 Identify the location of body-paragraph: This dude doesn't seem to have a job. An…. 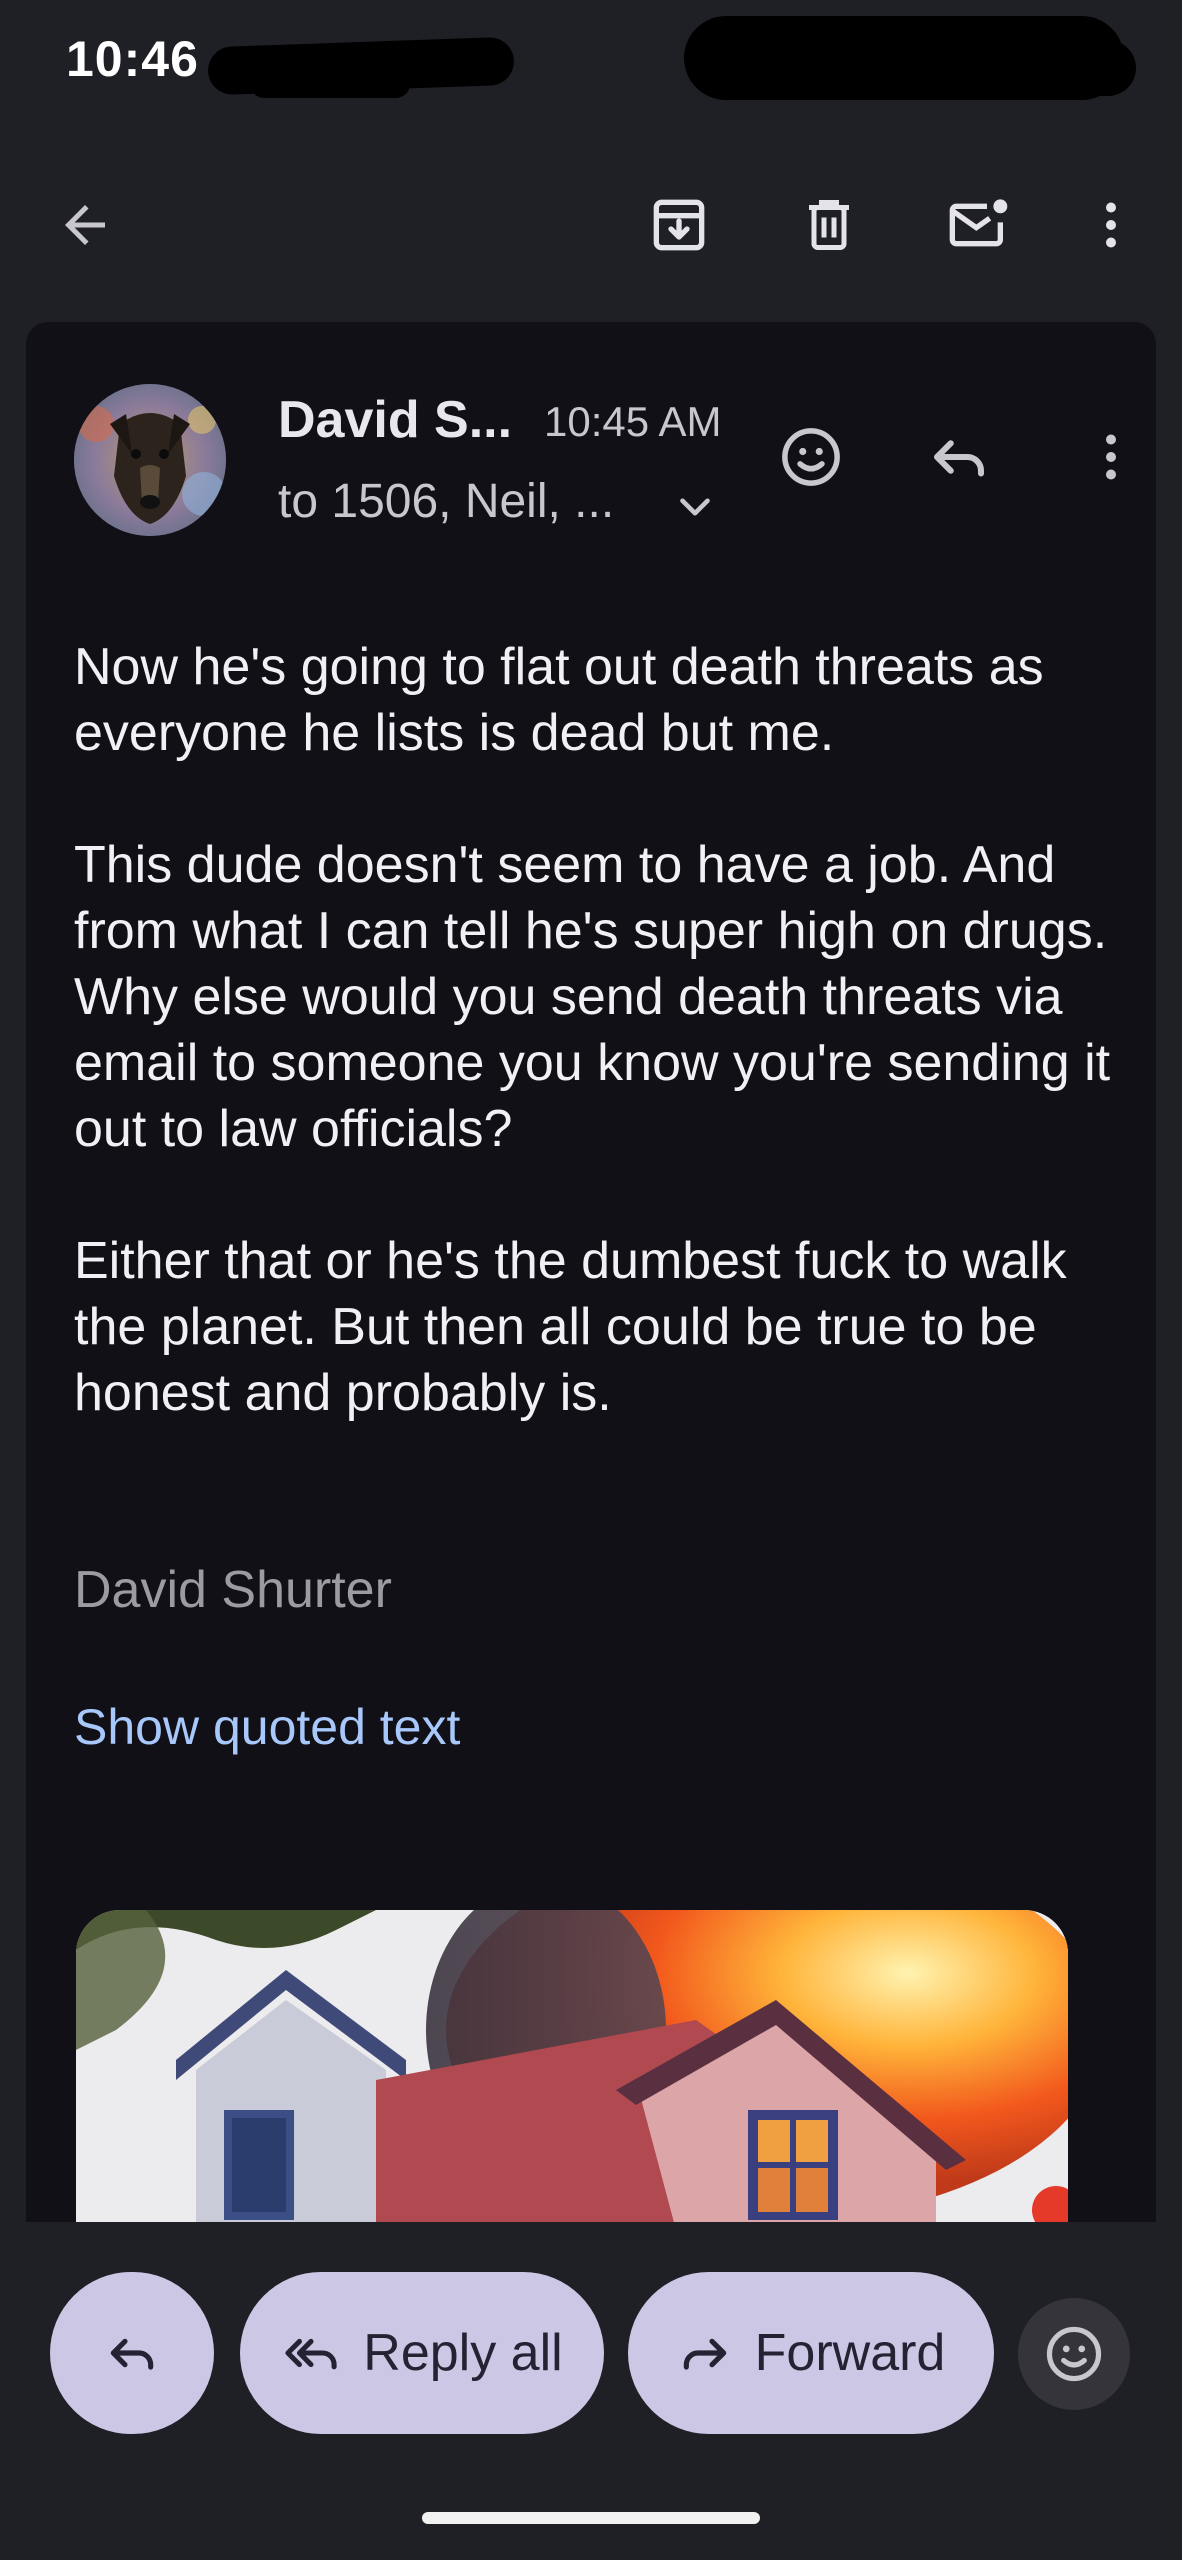
(592, 997).